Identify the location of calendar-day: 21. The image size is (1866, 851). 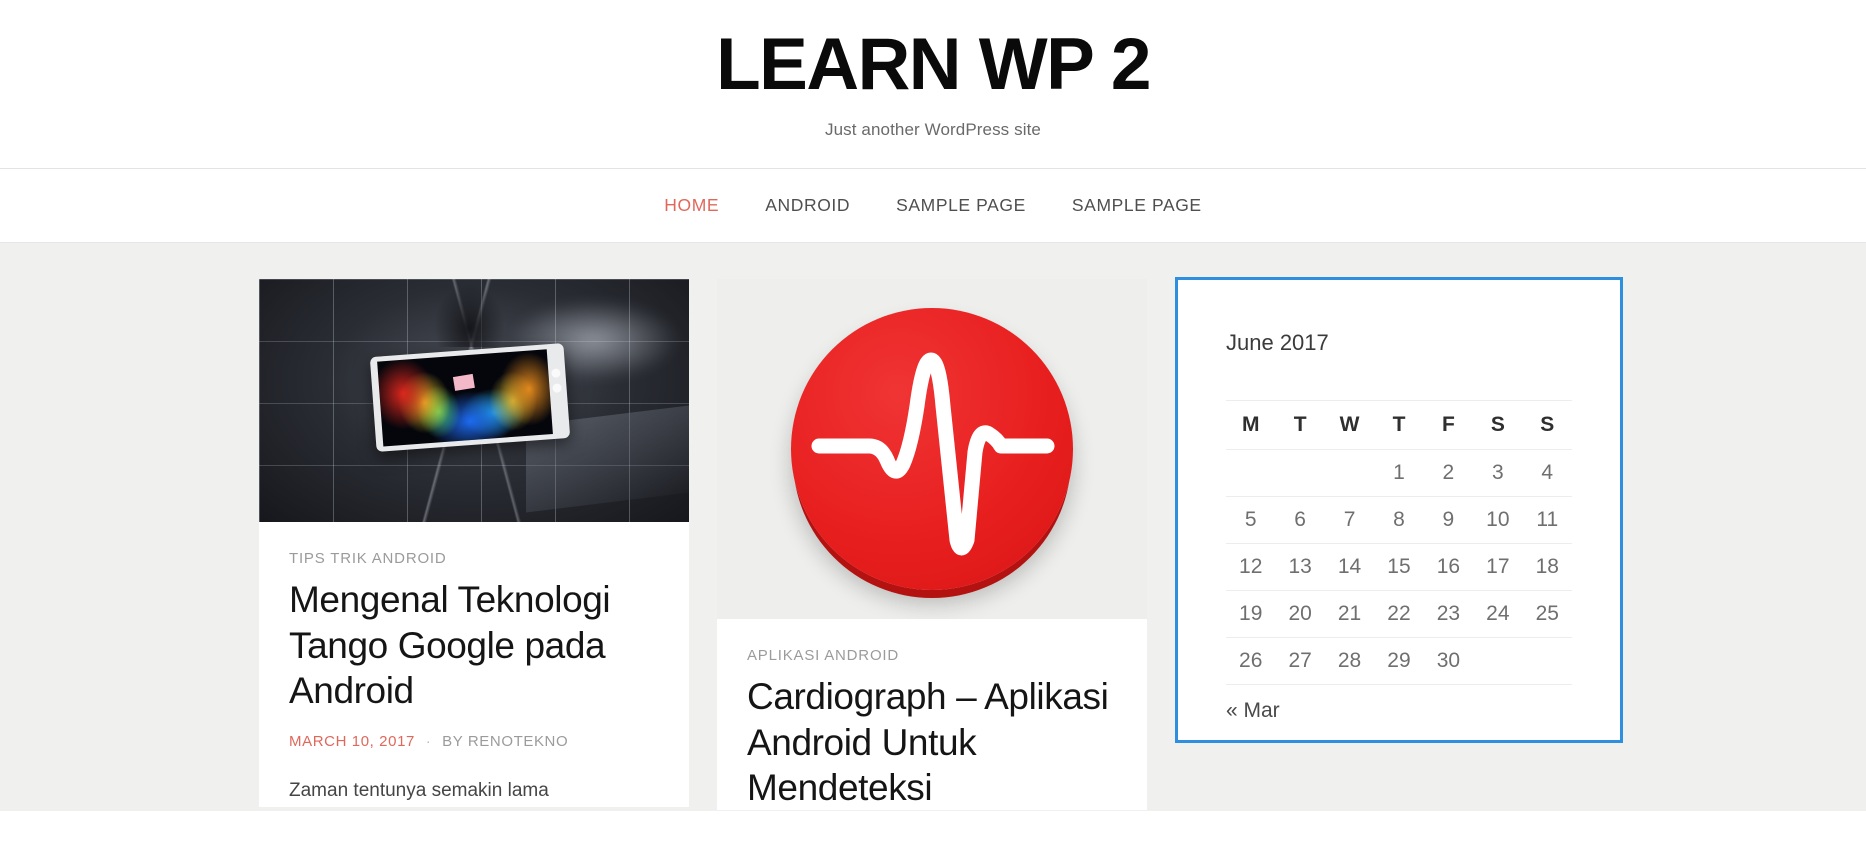
(1349, 614).